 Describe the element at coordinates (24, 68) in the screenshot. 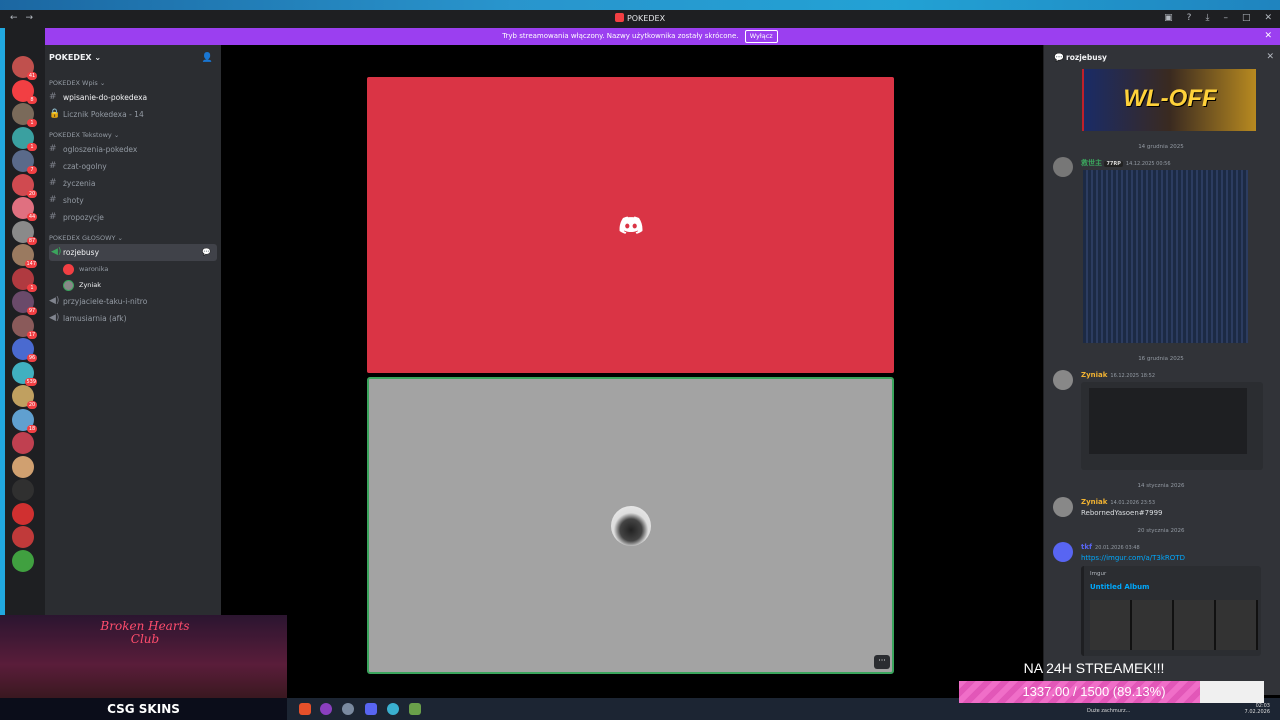

I see `server-icon: 41` at that location.